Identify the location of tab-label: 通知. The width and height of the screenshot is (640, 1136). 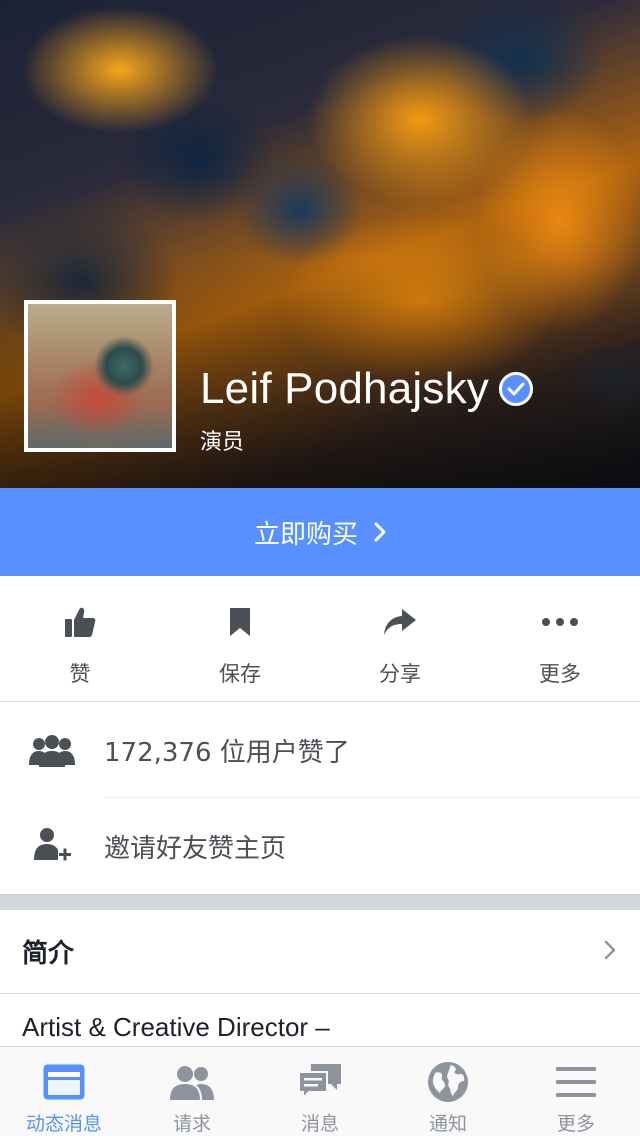
(447, 1124).